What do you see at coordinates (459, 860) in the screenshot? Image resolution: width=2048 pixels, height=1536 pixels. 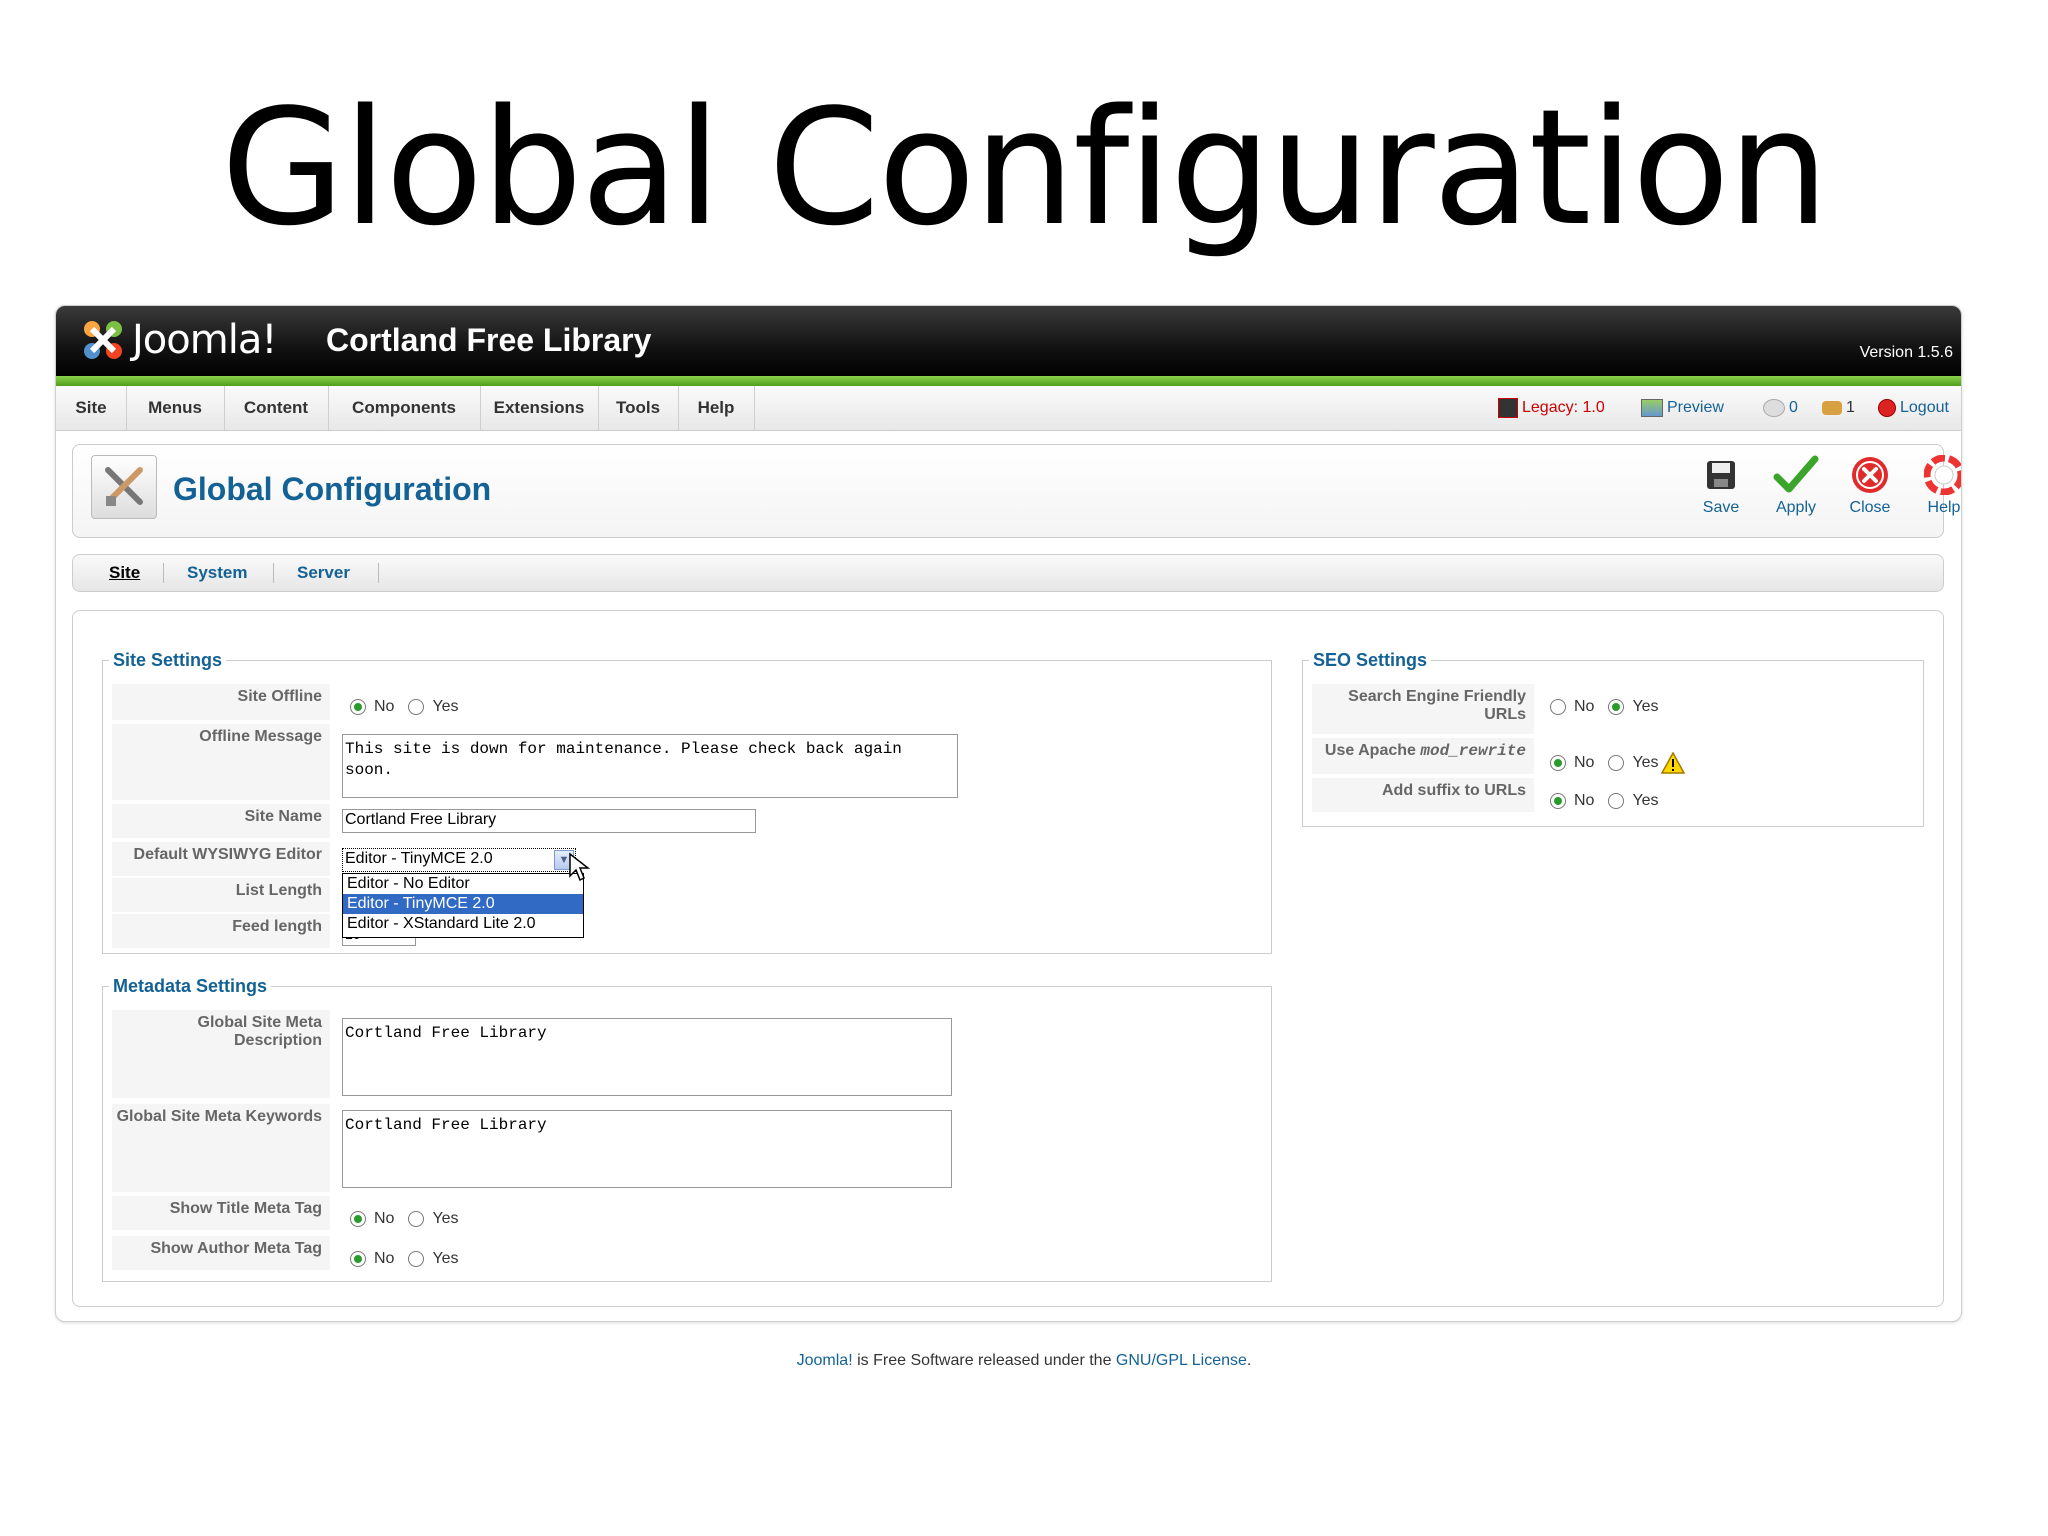 I see `editor-select: Editor - TinyMCE 2.0 ▼` at bounding box center [459, 860].